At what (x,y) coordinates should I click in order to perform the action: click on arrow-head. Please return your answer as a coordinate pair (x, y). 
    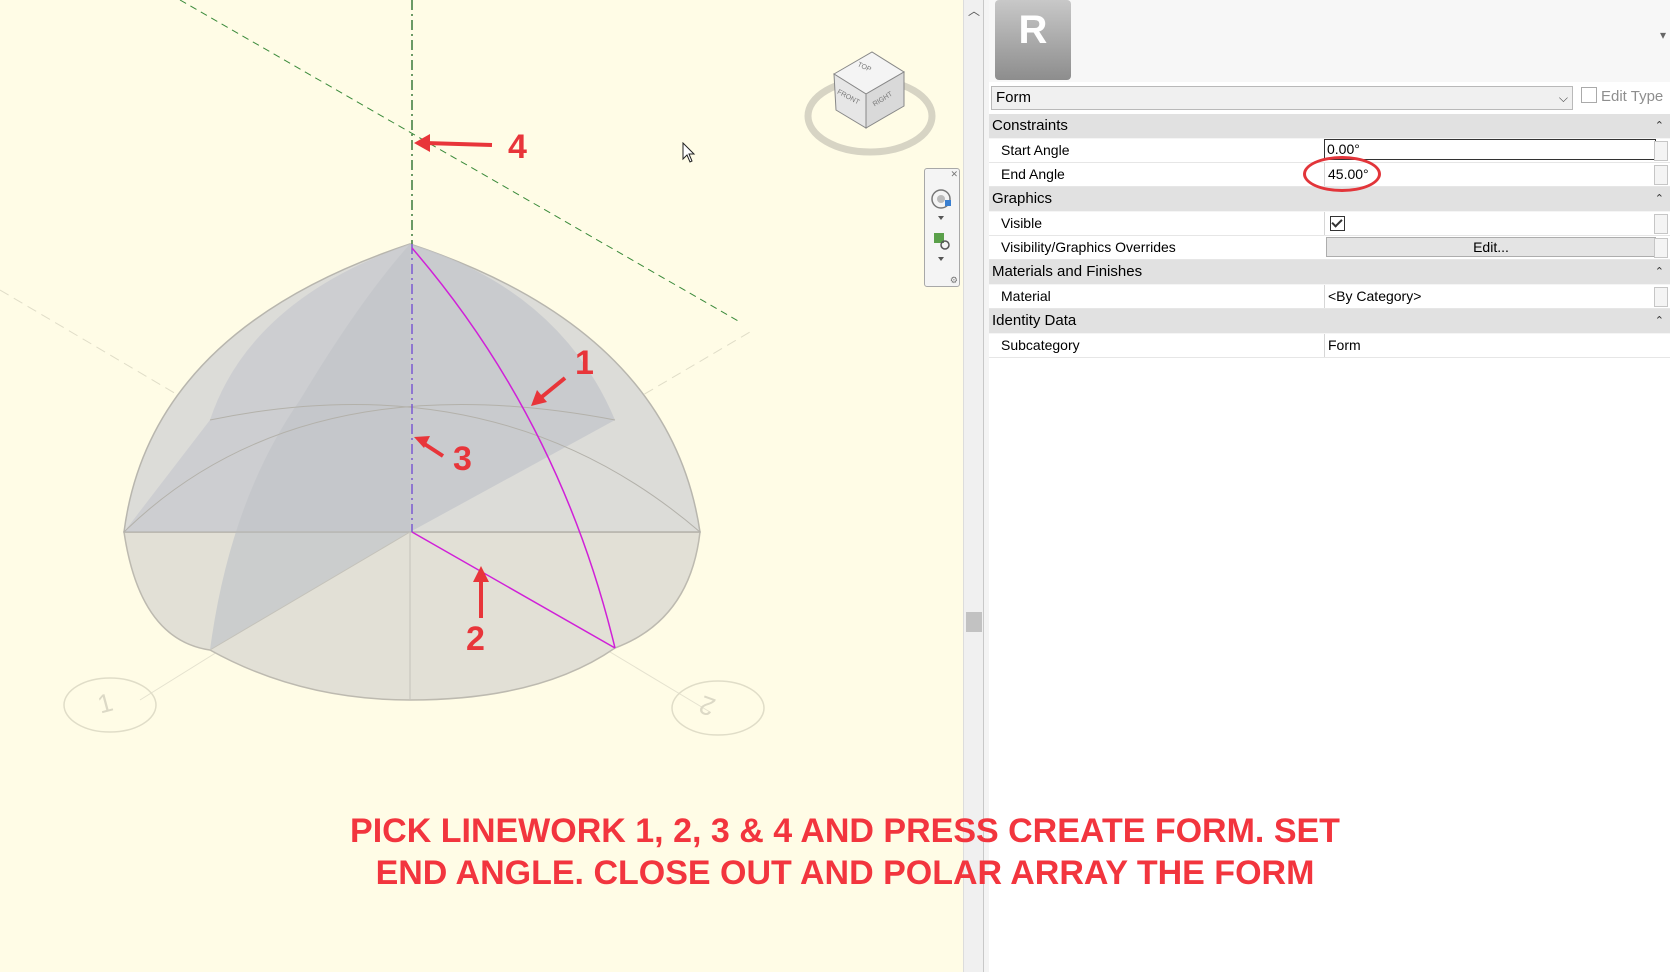
    Looking at the image, I should click on (422, 143).